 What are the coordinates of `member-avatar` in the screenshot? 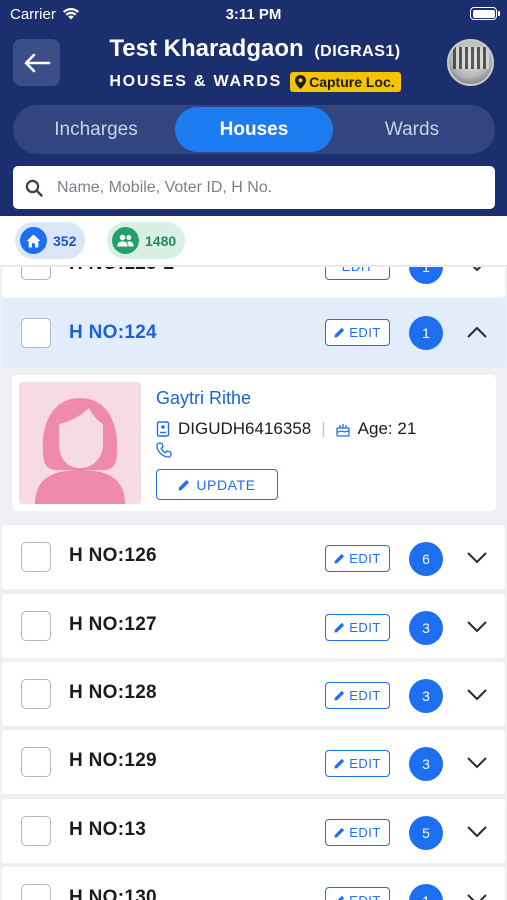 It's located at (80, 443).